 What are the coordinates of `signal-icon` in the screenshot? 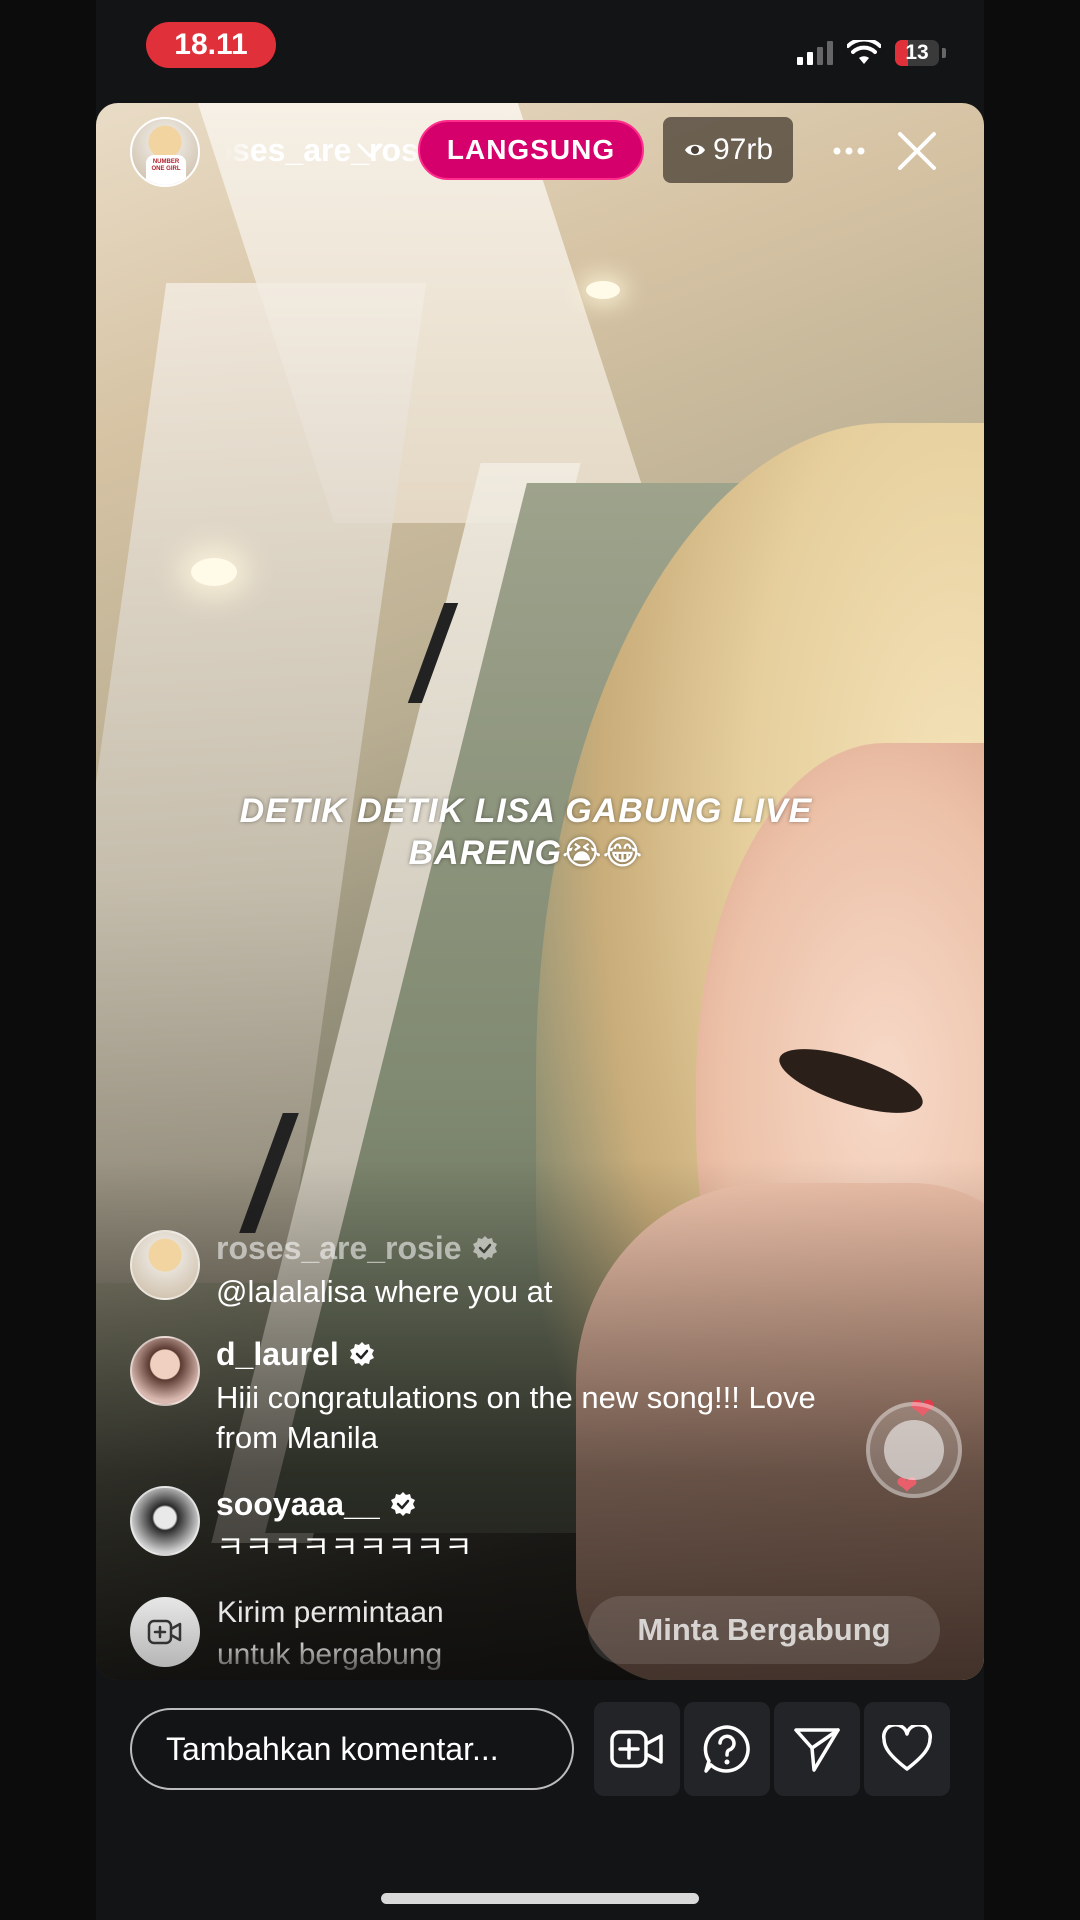 It's located at (815, 53).